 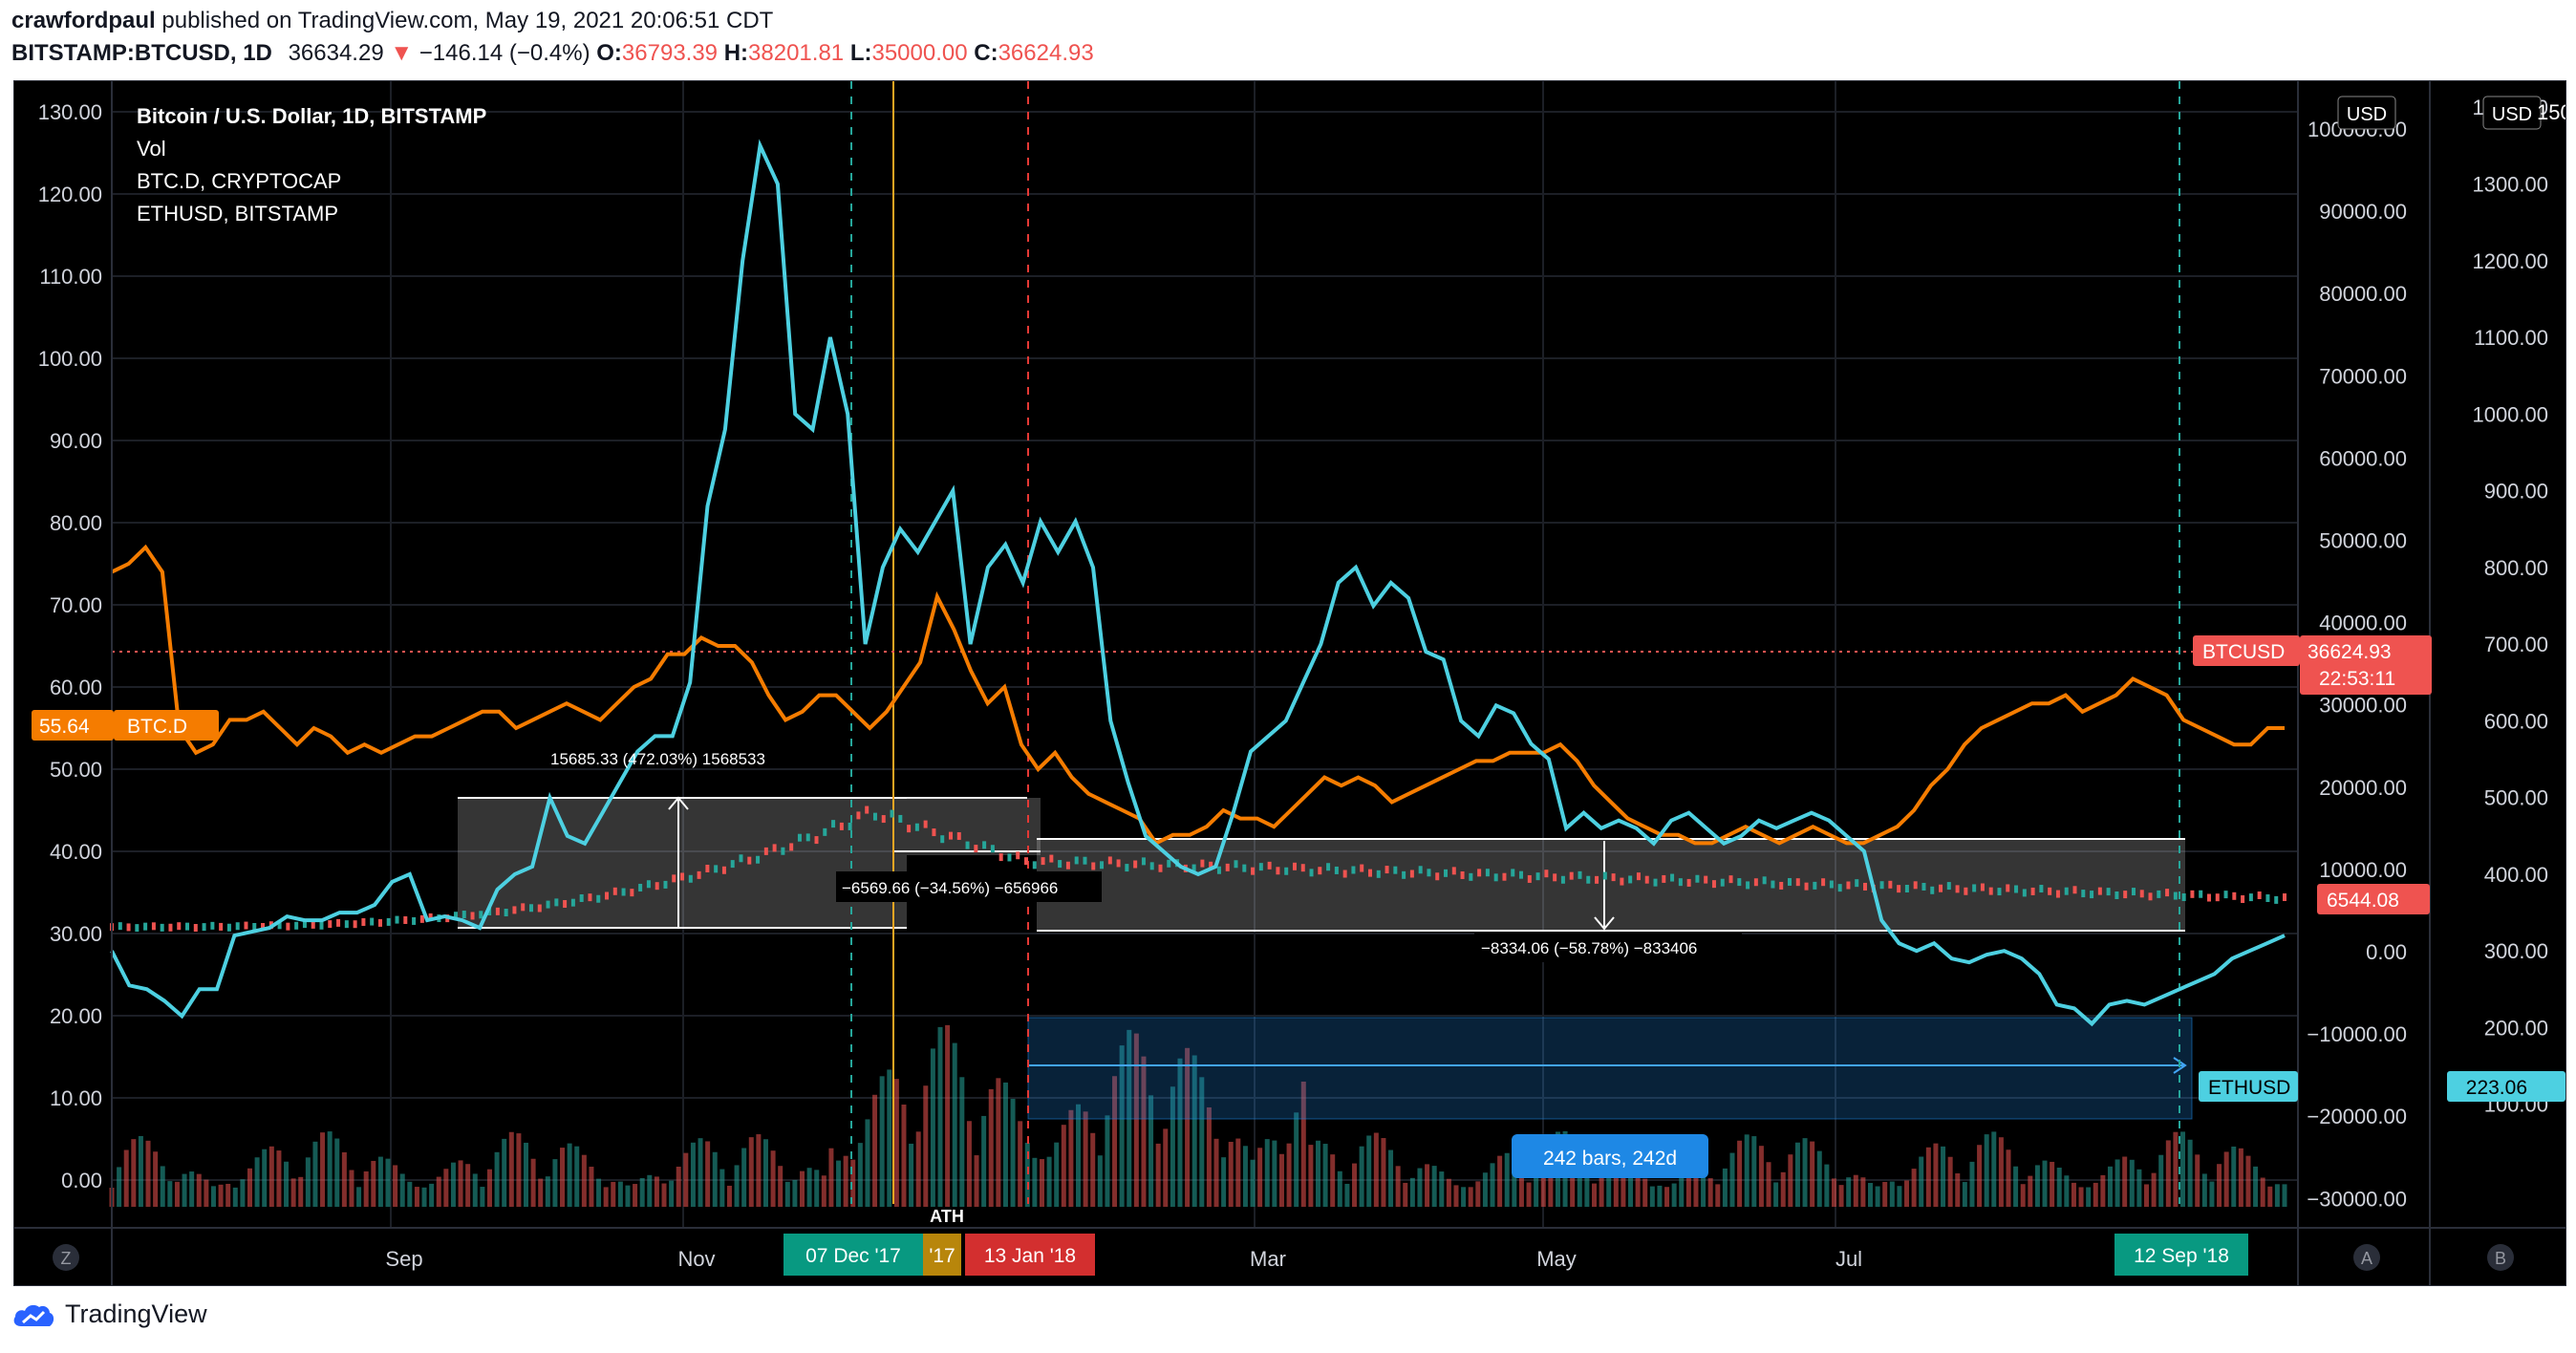 I want to click on time-axis: Sep Nov Mar May Jul, so click(x=1123, y=1259).